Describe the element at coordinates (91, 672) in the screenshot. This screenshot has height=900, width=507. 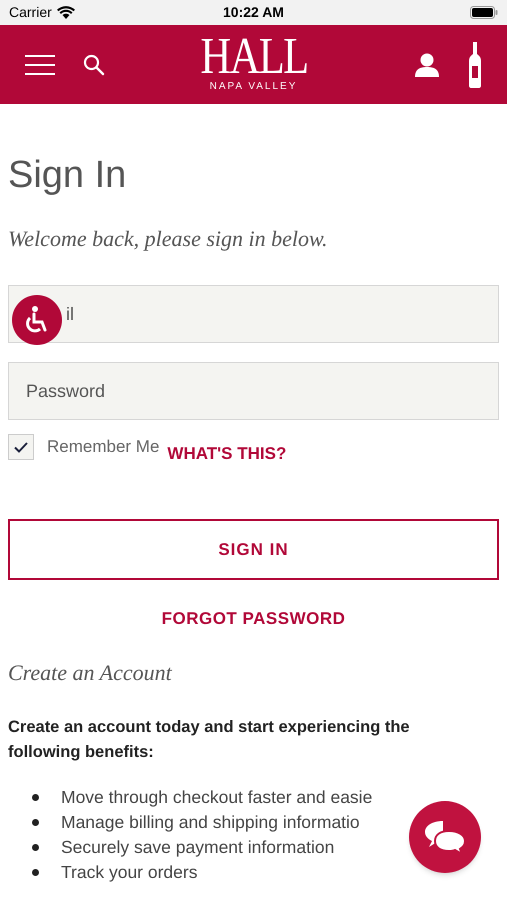
I see `create-account-heading: Create an Account` at that location.